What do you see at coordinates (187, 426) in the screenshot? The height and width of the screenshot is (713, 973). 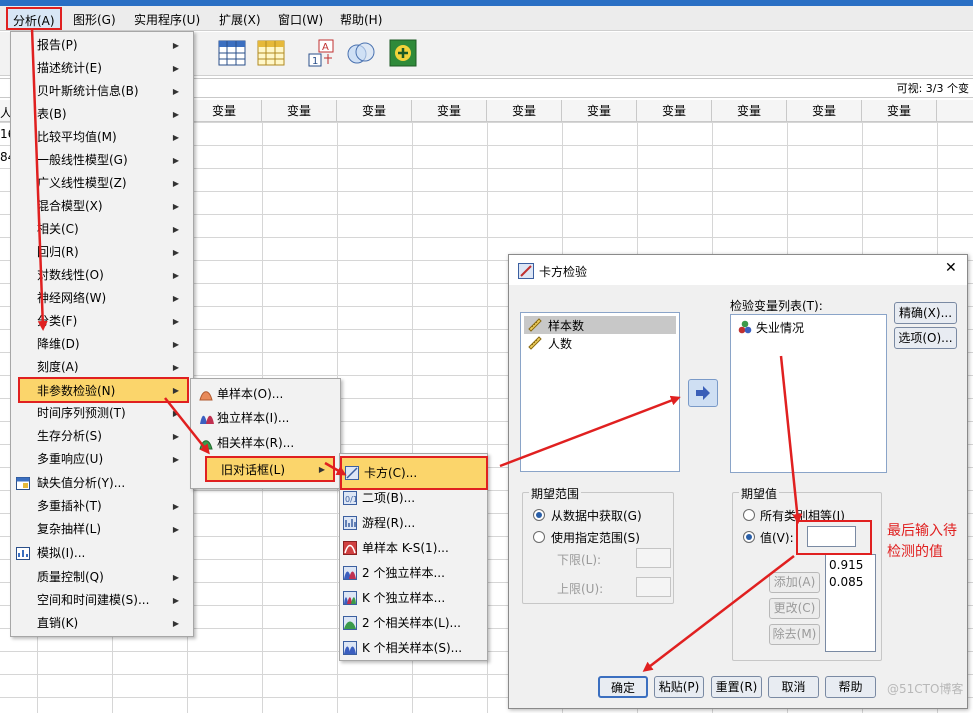 I see `arrow-to-legacy` at bounding box center [187, 426].